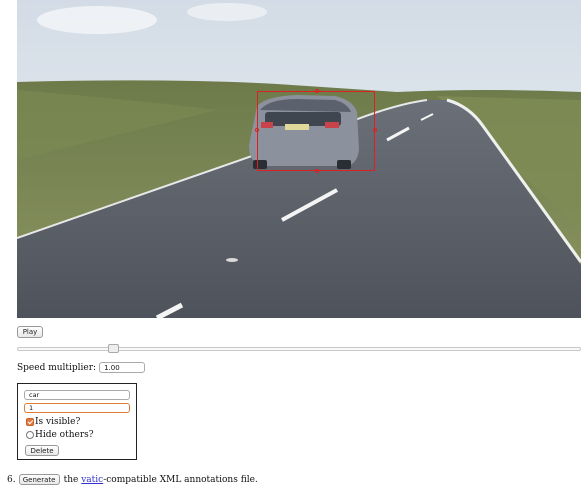  I want to click on footer-text-before: the, so click(71, 479).